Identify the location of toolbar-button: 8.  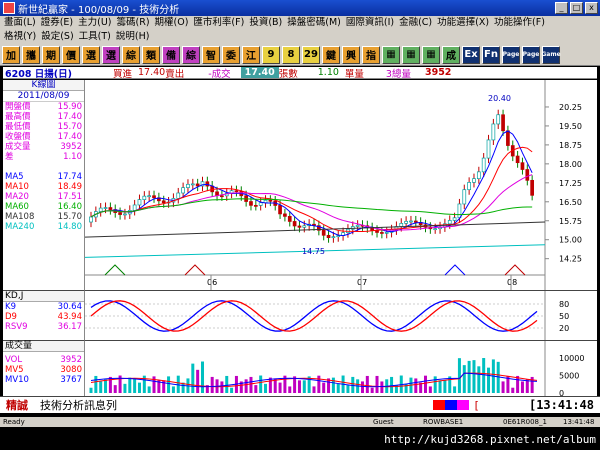
(291, 54).